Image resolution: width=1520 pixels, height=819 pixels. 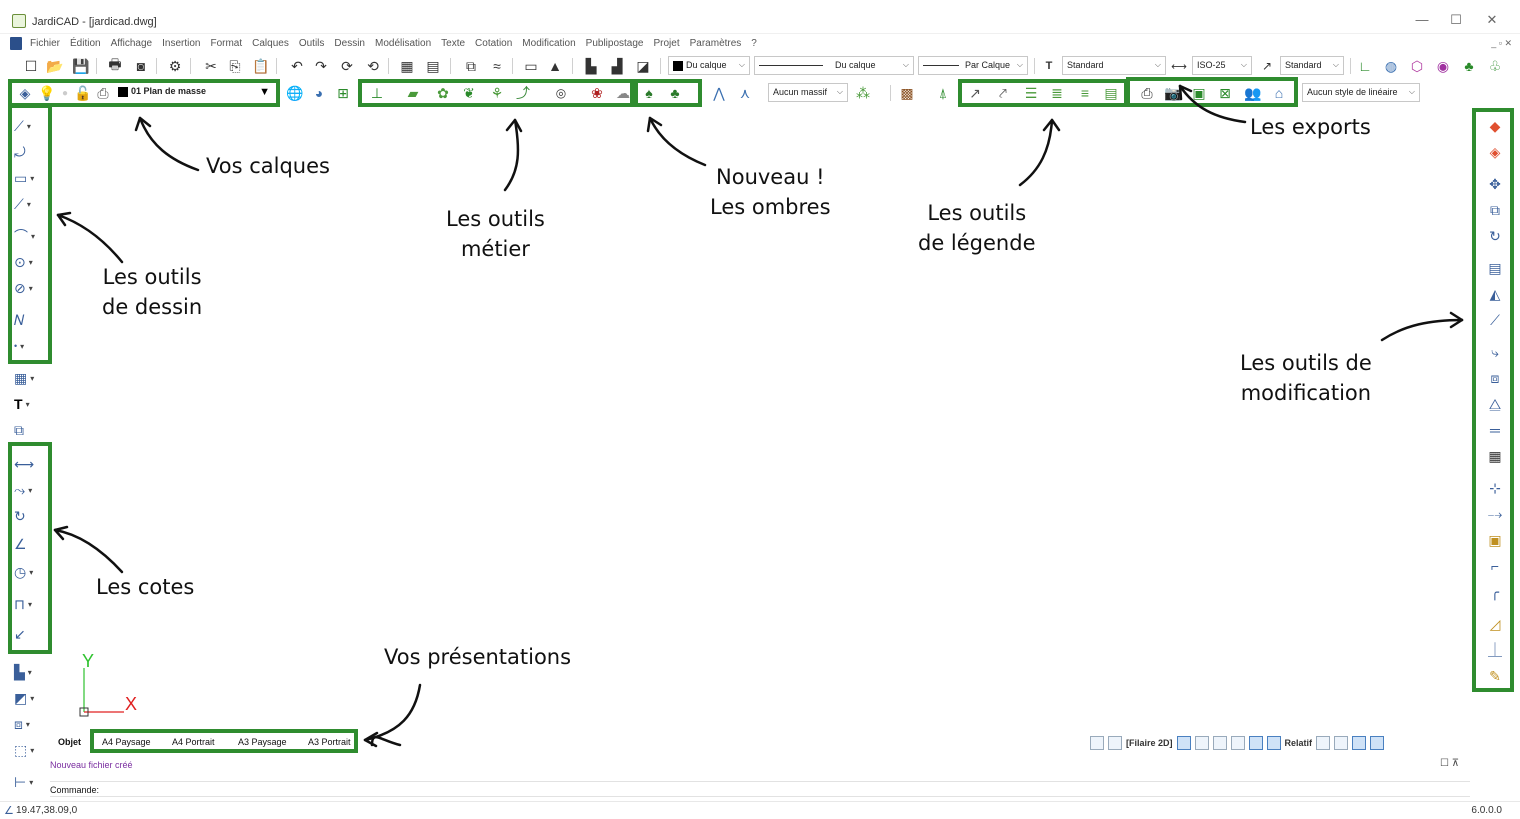 I want to click on tab-model: Objet, so click(x=69, y=742).